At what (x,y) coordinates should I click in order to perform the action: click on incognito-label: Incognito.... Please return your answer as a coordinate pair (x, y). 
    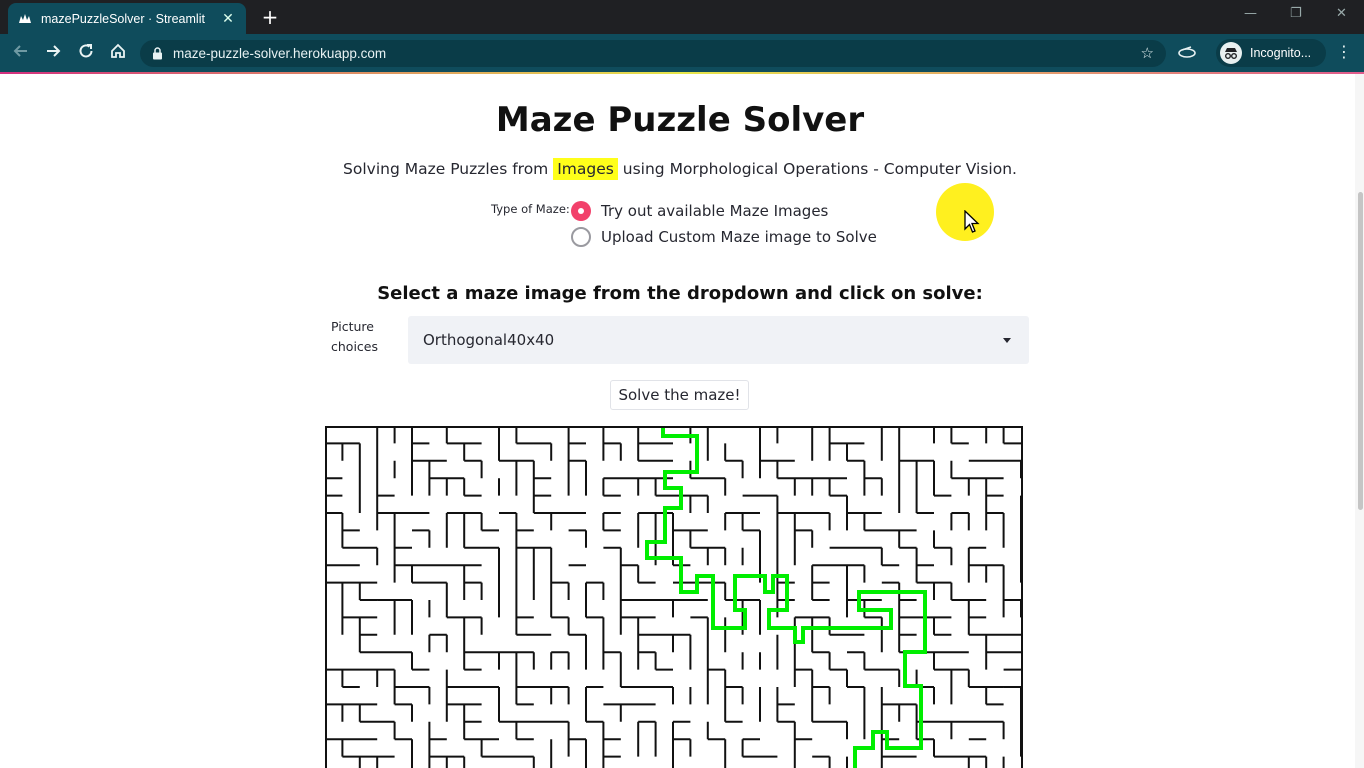
    Looking at the image, I should click on (1281, 53).